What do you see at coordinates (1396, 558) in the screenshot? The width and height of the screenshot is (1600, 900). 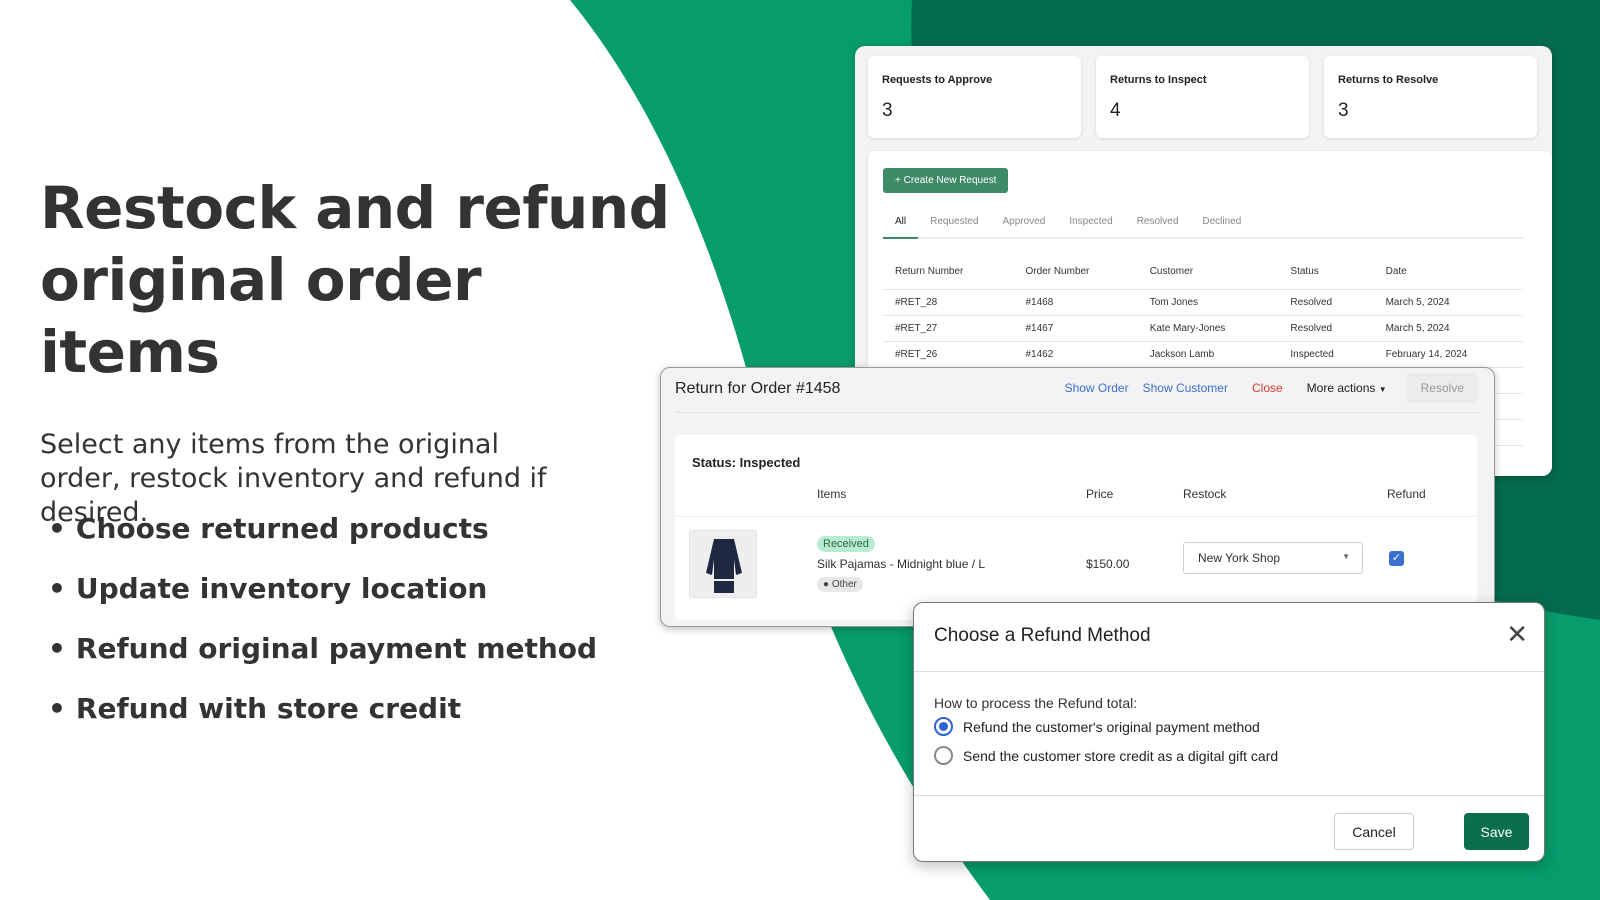 I see `refund-checkbox: ✓` at bounding box center [1396, 558].